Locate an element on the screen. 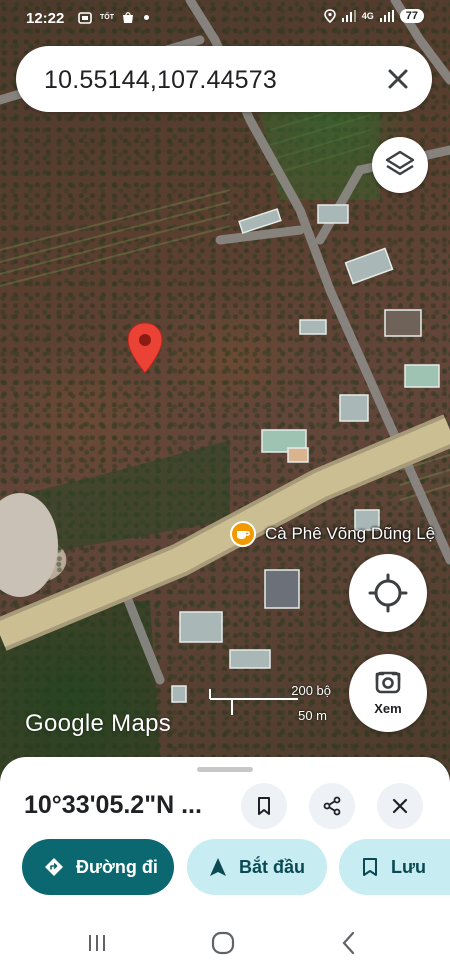 The height and width of the screenshot is (975, 450). poi-marker: Cà Phê Võng Dũng Lệ is located at coordinates (332, 534).